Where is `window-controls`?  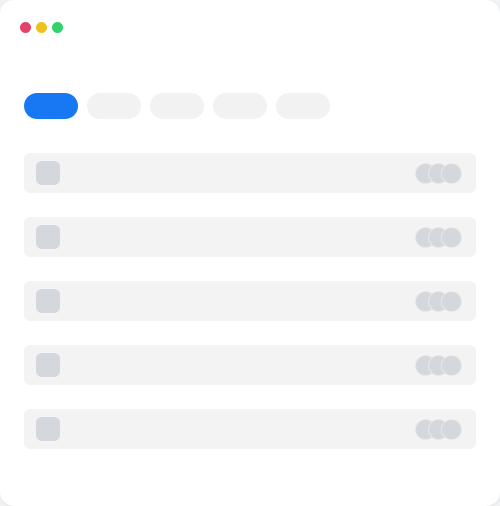
window-controls is located at coordinates (41, 27).